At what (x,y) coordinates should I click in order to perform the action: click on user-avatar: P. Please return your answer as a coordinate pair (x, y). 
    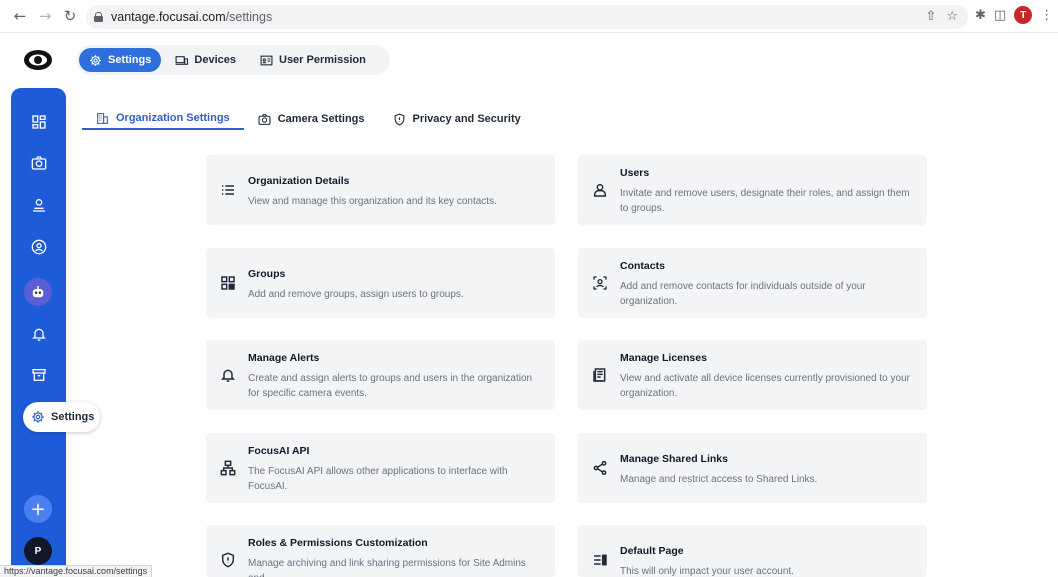
    Looking at the image, I should click on (38, 551).